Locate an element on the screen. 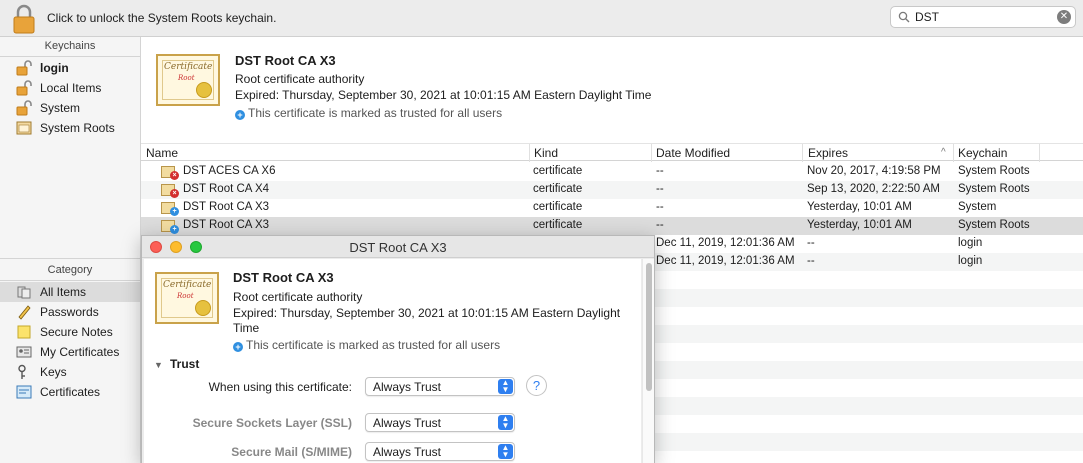  ssl-select: Always Trust ▲ ▼ is located at coordinates (440, 422).